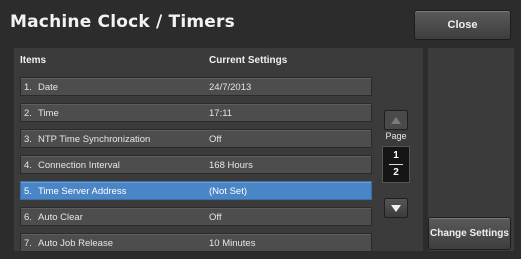 Image resolution: width=521 pixels, height=259 pixels. I want to click on scroll-down-button, so click(396, 208).